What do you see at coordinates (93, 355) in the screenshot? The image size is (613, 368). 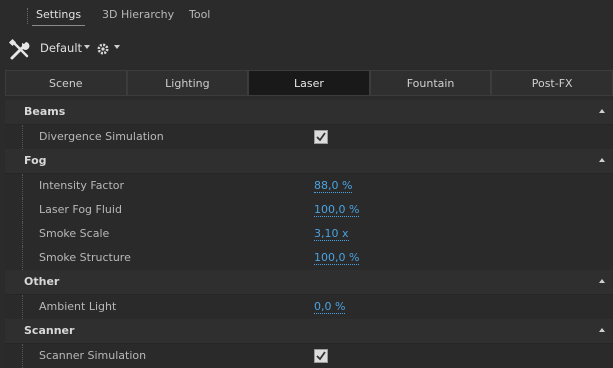 I see `setting-label: Scanner Simulation` at bounding box center [93, 355].